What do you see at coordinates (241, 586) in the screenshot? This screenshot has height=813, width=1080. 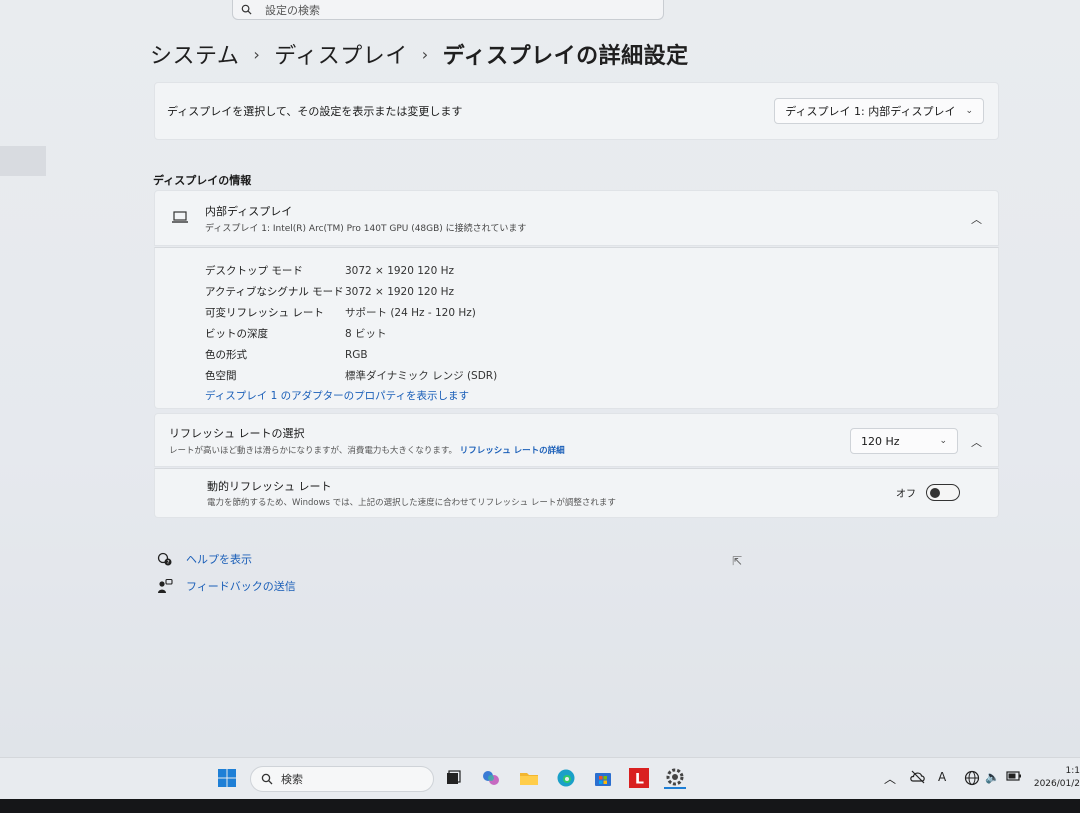 I see `feedback-link-label: フィードバックの送信` at bounding box center [241, 586].